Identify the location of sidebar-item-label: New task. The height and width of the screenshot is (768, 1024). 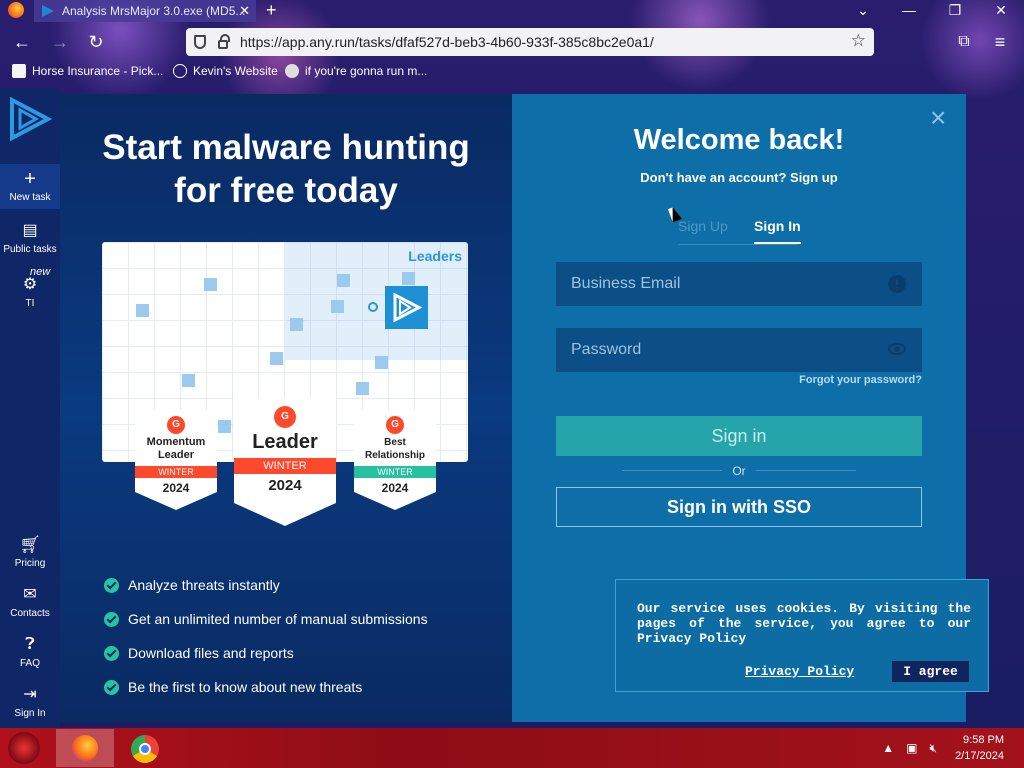
(30, 197).